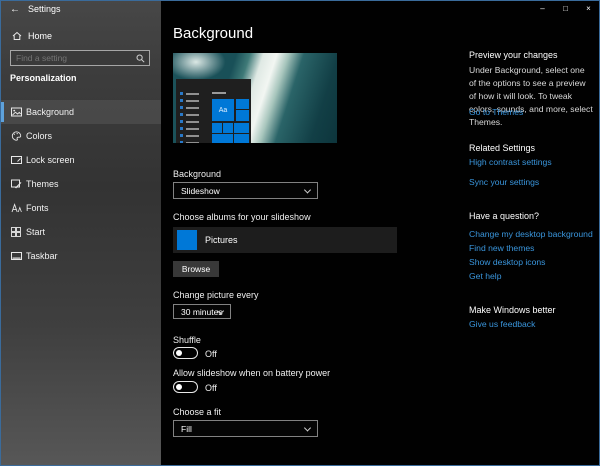  What do you see at coordinates (252, 373) in the screenshot?
I see `battery-label: Allow slideshow when on battery power` at bounding box center [252, 373].